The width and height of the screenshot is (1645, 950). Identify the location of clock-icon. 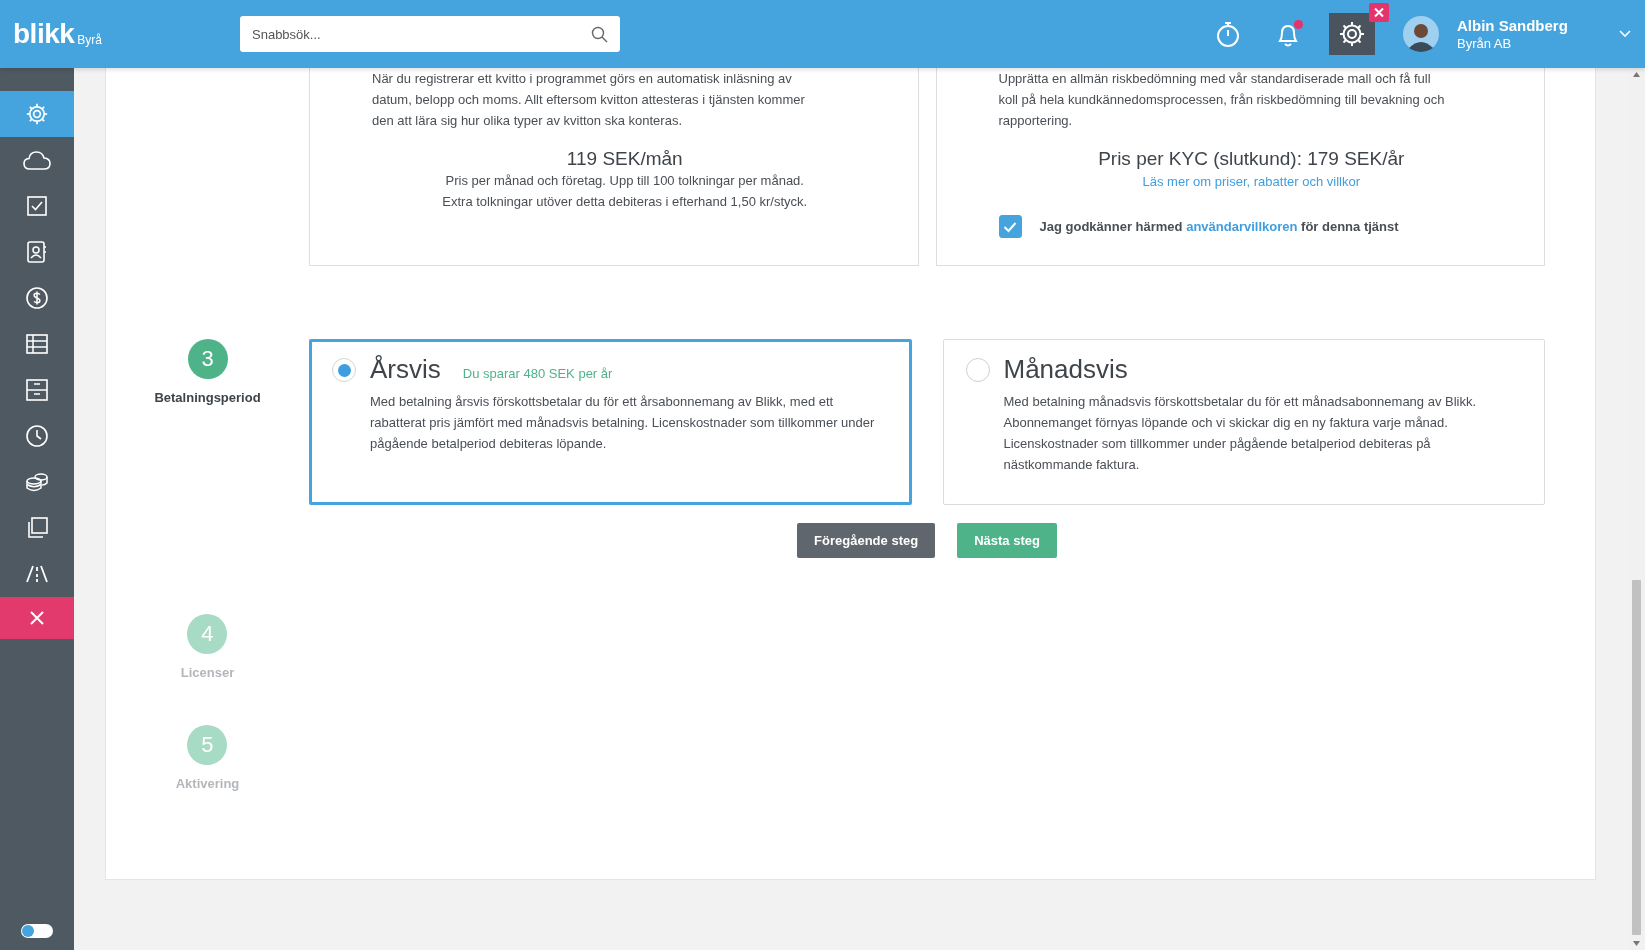
(37, 436).